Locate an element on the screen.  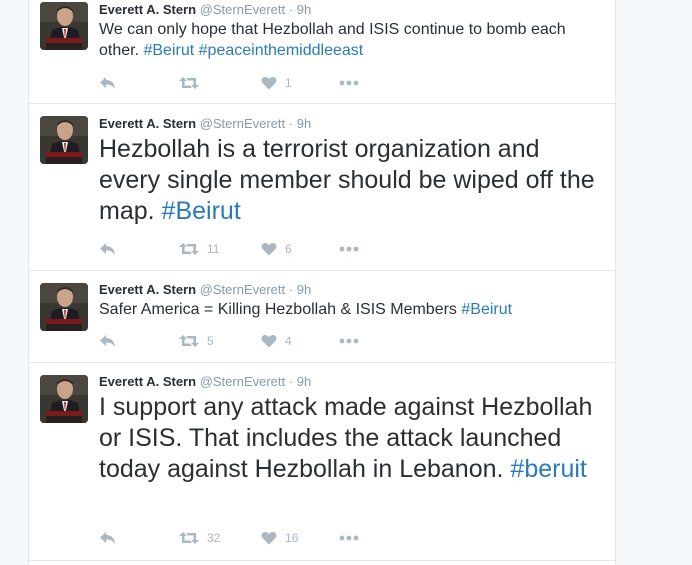
like-button: 4 is located at coordinates (276, 341).